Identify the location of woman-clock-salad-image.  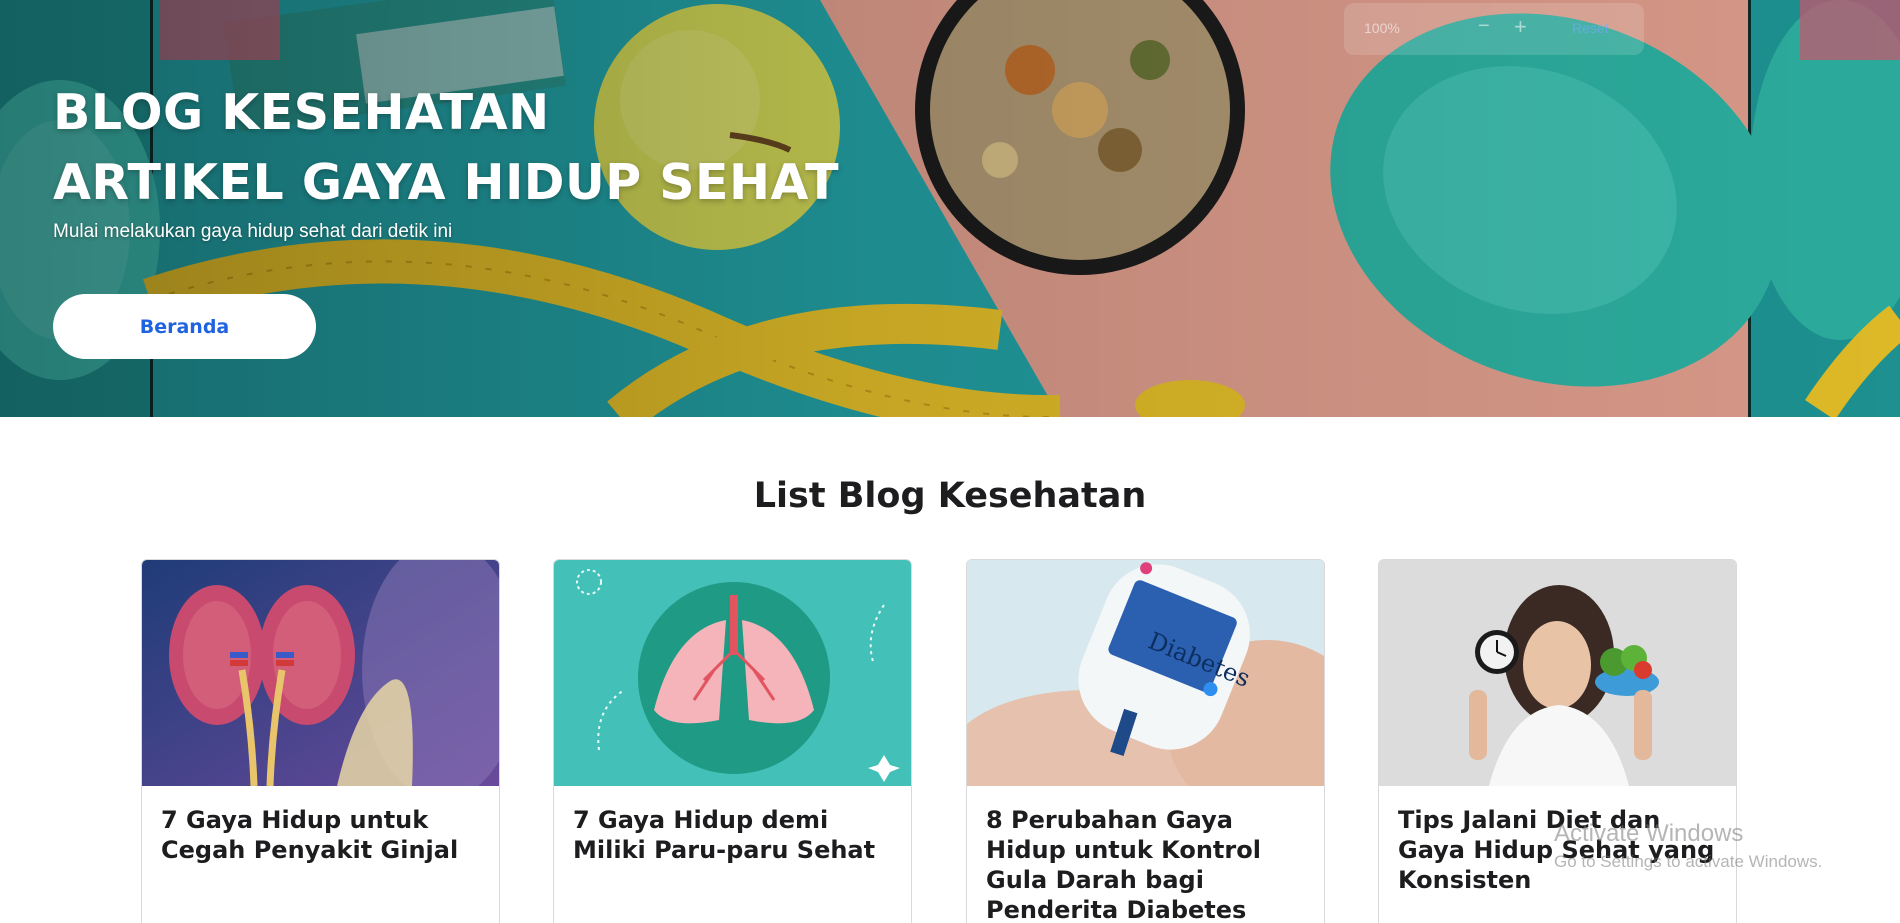
(1557, 673).